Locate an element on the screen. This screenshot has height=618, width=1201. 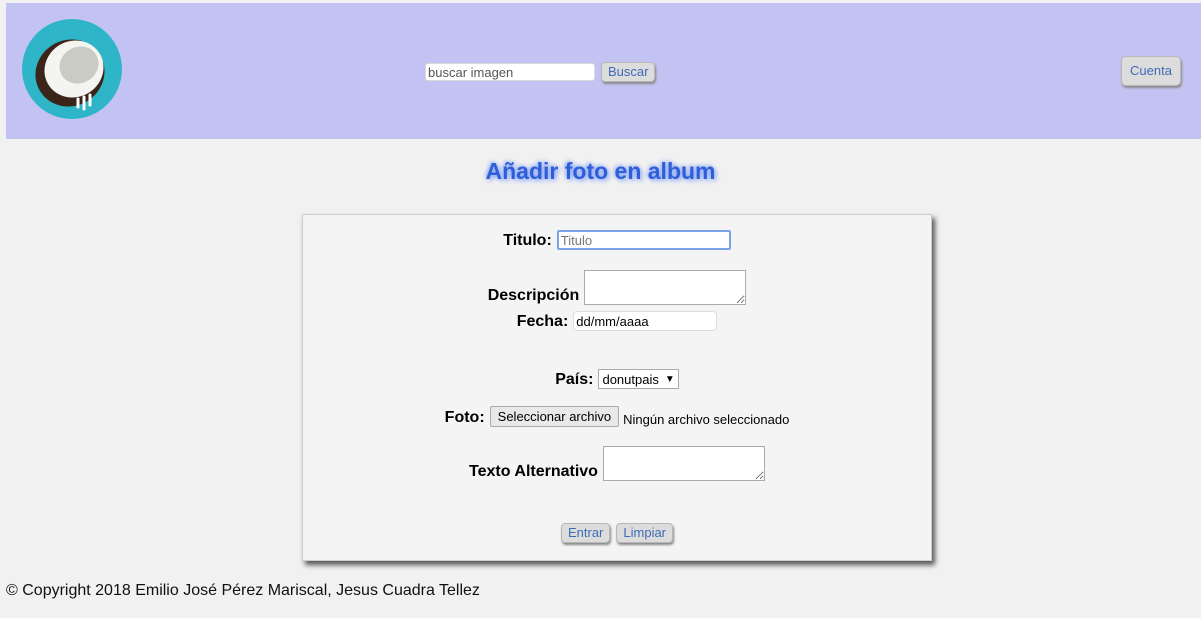
alt-textarea is located at coordinates (683, 463).